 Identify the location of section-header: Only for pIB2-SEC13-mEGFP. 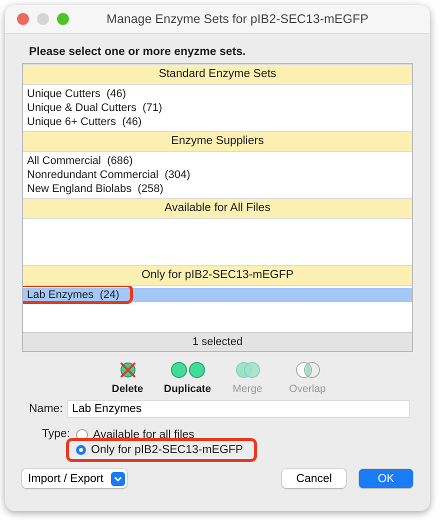
(217, 275).